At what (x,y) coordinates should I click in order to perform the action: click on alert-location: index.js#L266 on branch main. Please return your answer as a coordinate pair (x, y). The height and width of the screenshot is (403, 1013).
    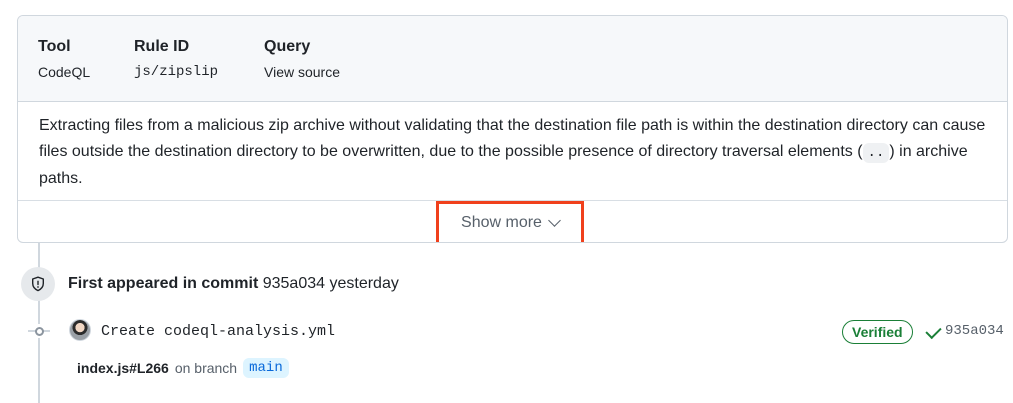
    Looking at the image, I should click on (183, 368).